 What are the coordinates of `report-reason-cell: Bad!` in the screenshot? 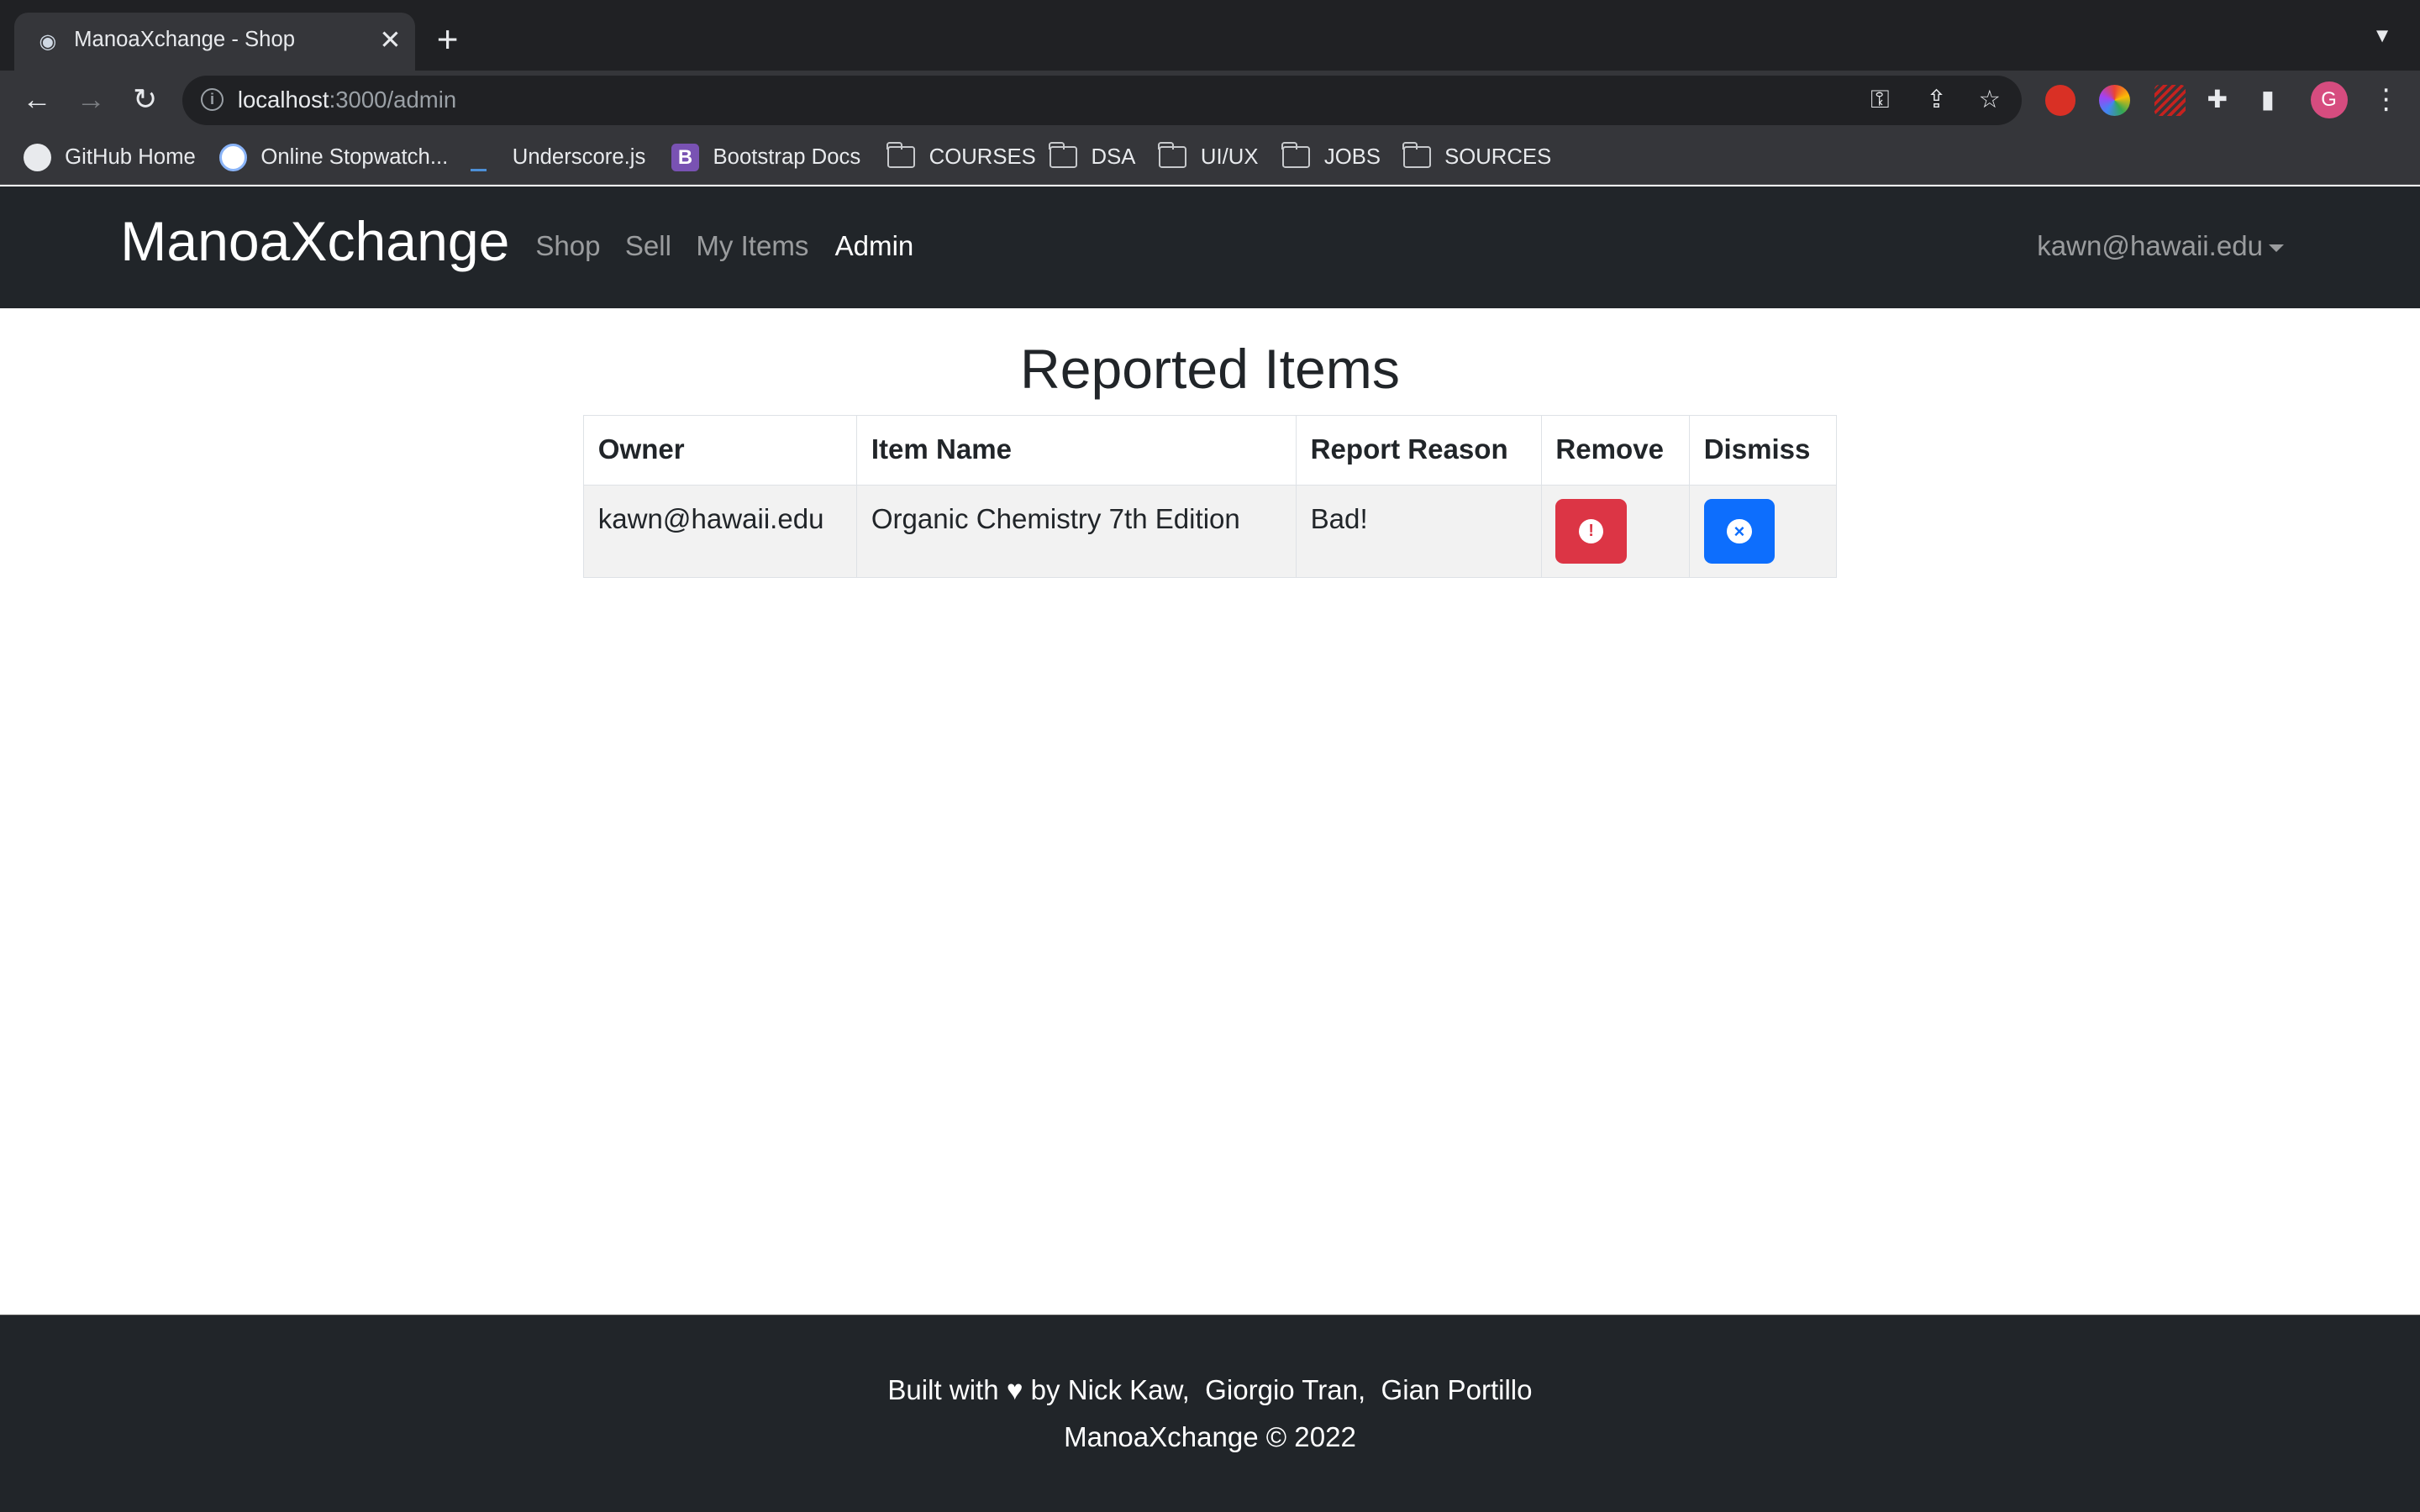 It's located at (1419, 531).